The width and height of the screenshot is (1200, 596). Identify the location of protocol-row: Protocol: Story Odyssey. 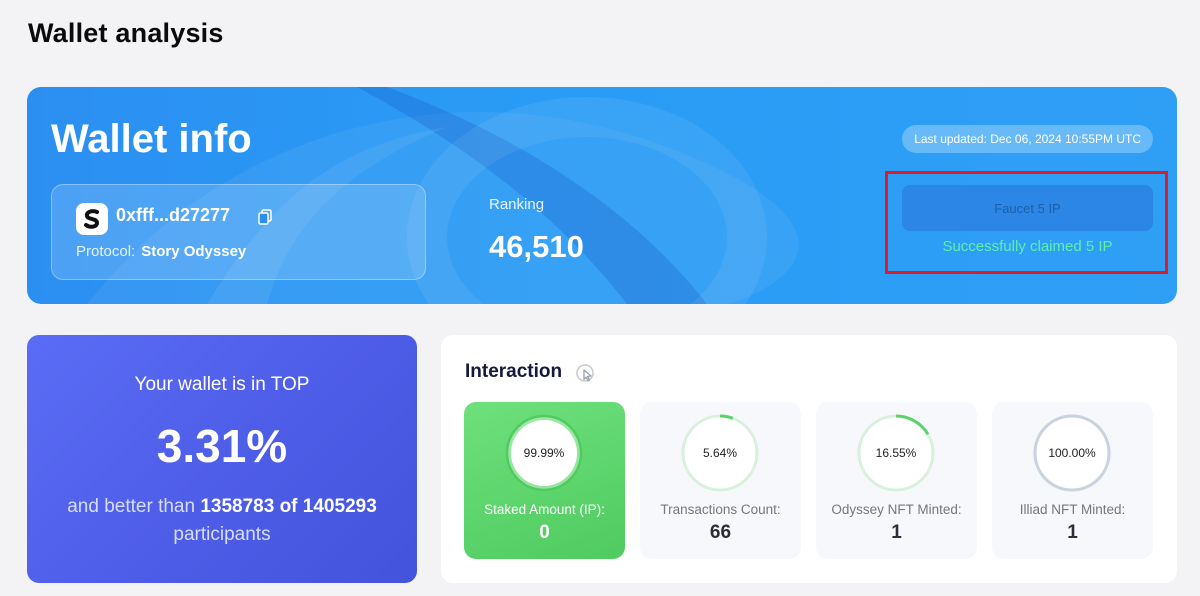
(161, 251).